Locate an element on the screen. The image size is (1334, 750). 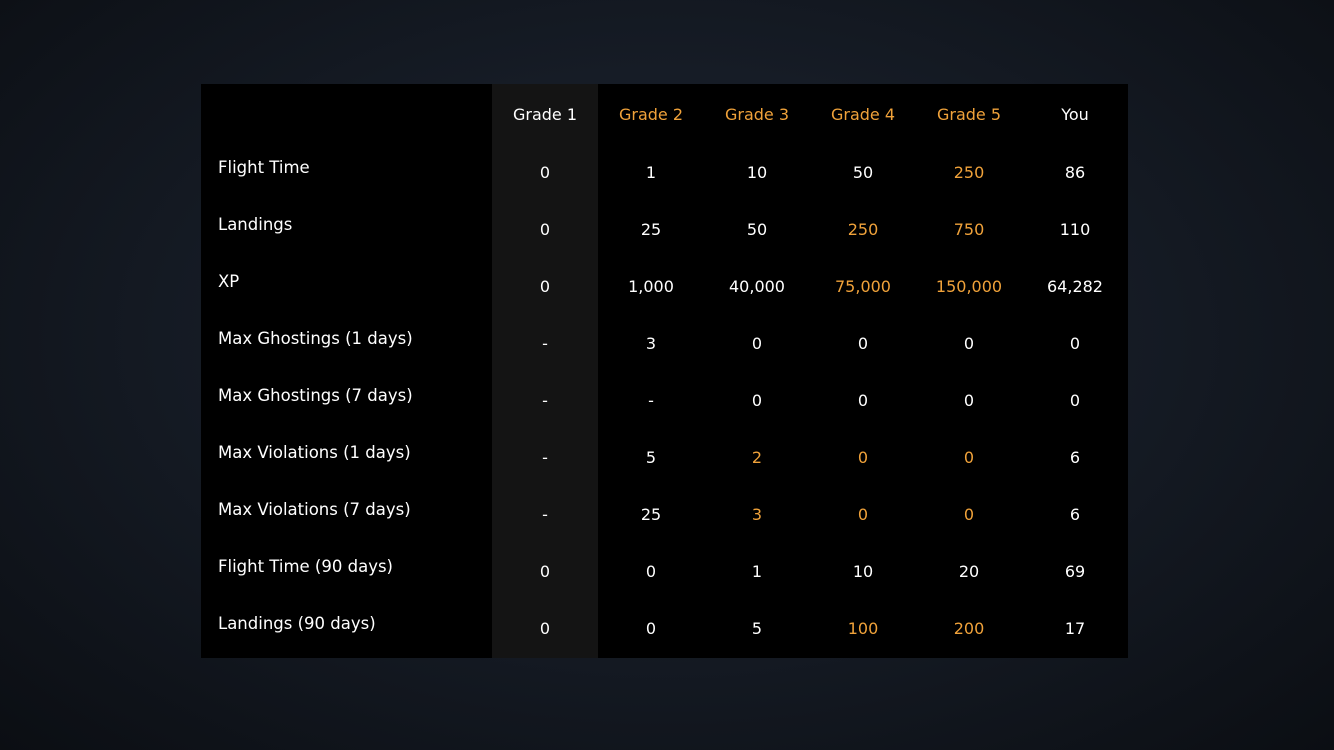
row-label-cell: Flight Time (90 days) is located at coordinates (346, 571).